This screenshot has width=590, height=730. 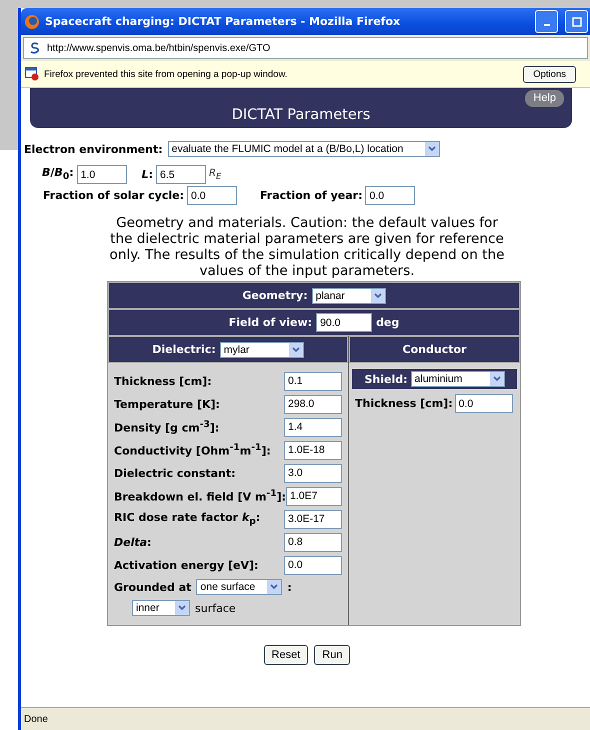 I want to click on colon-label: :, so click(x=289, y=587).